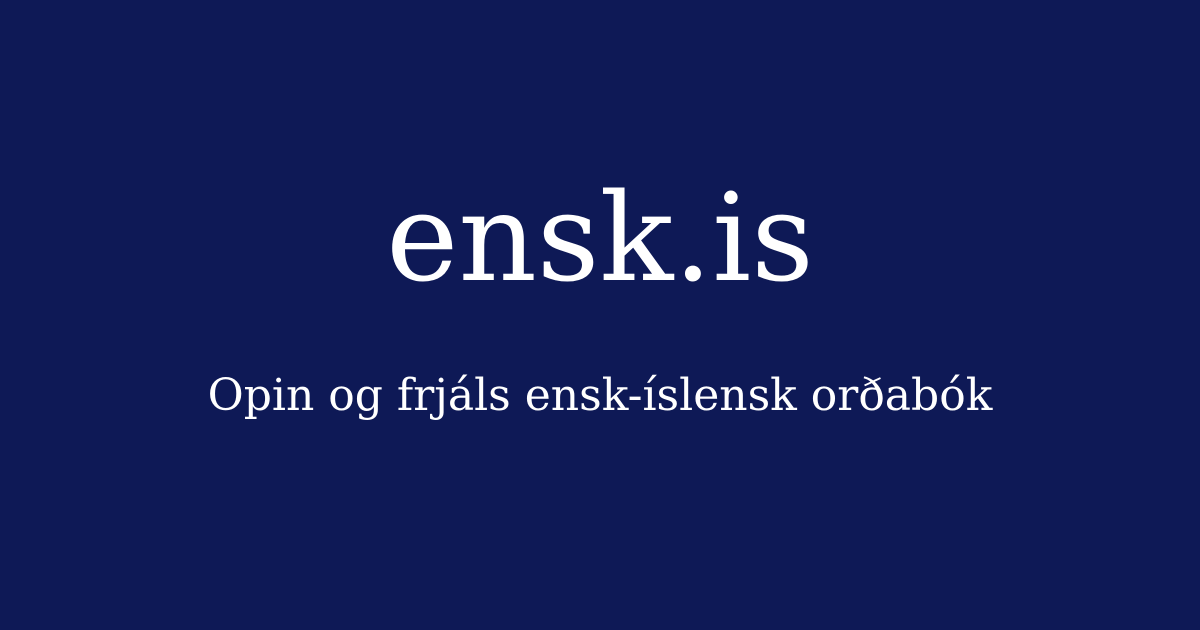 This screenshot has width=1200, height=630. What do you see at coordinates (600, 395) in the screenshot?
I see `site-tagline: Opin og frjáls ensk-íslensk orðabók` at bounding box center [600, 395].